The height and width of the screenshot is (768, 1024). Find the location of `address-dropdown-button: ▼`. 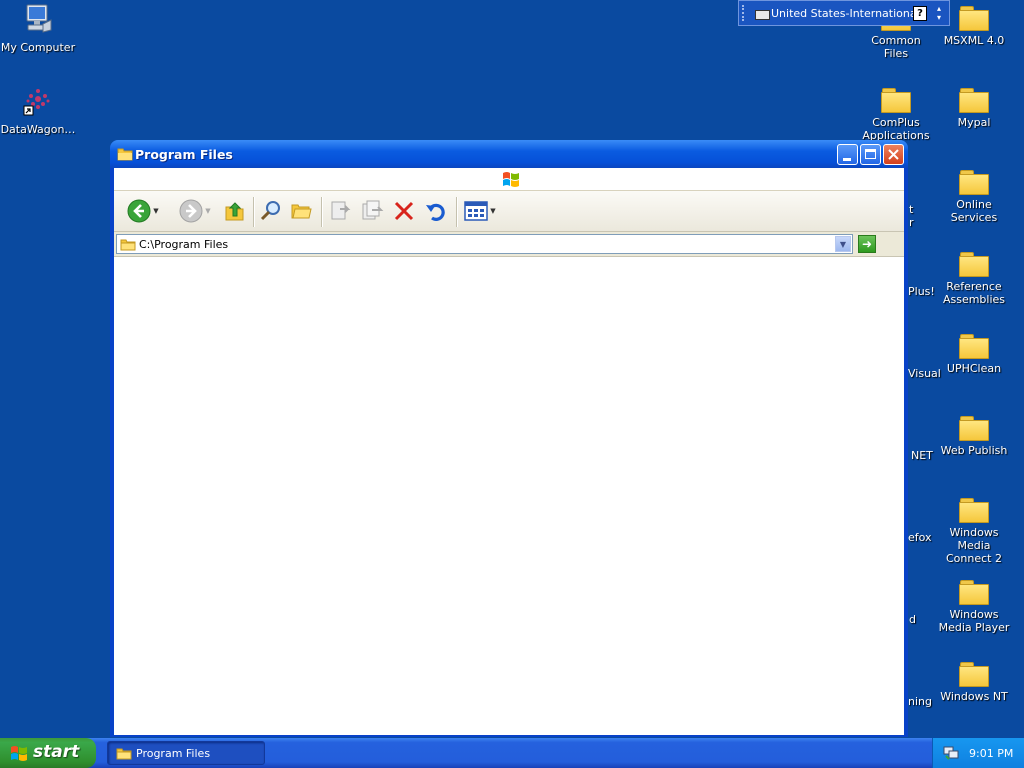

address-dropdown-button: ▼ is located at coordinates (843, 244).